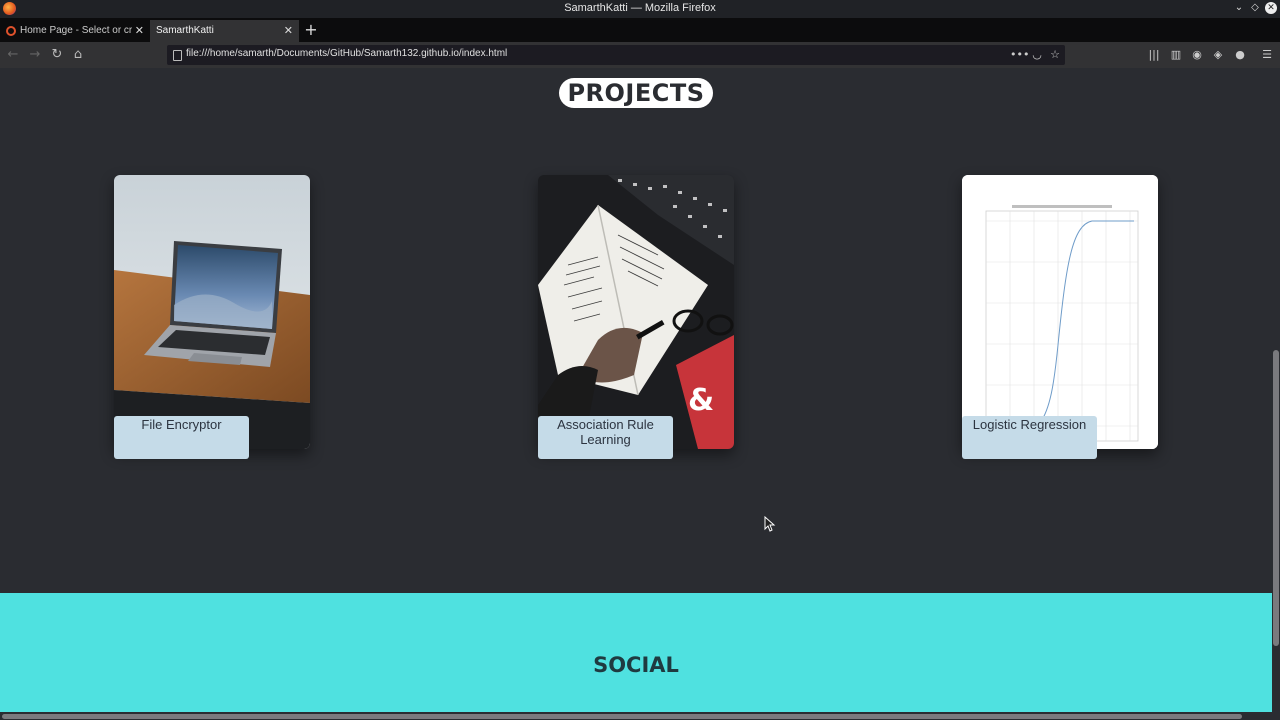 This screenshot has width=1280, height=720. I want to click on bookmark-star-icon: ☆, so click(1055, 55).